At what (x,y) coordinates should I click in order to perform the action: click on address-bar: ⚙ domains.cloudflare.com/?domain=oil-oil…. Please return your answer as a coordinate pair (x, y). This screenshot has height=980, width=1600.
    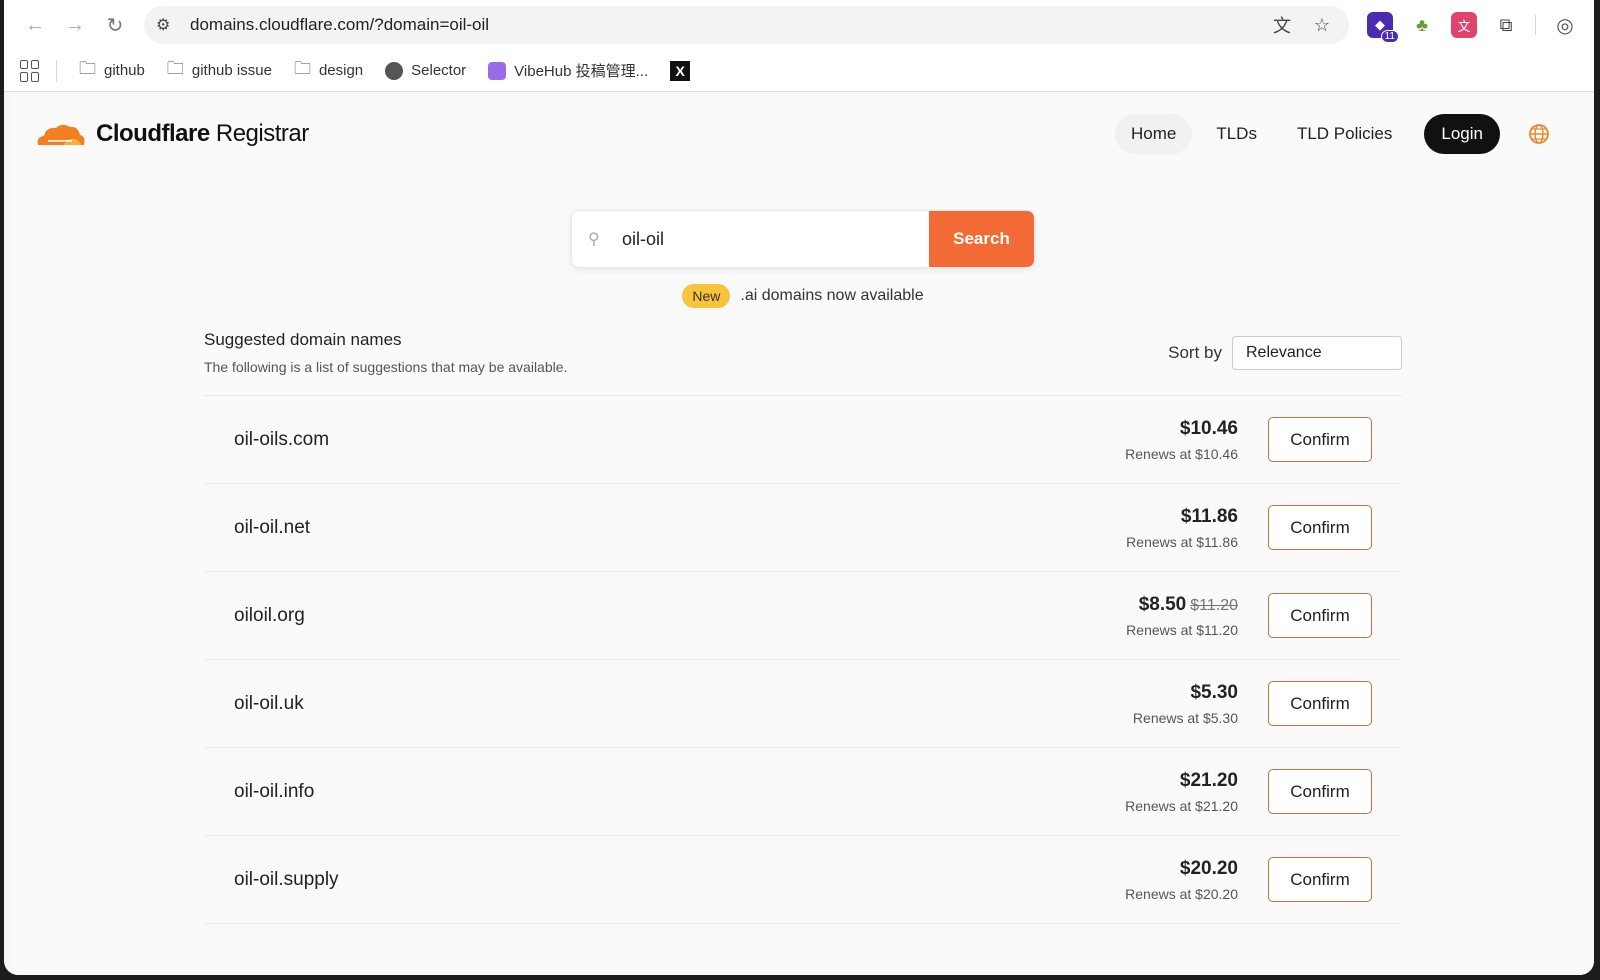
    Looking at the image, I should click on (746, 25).